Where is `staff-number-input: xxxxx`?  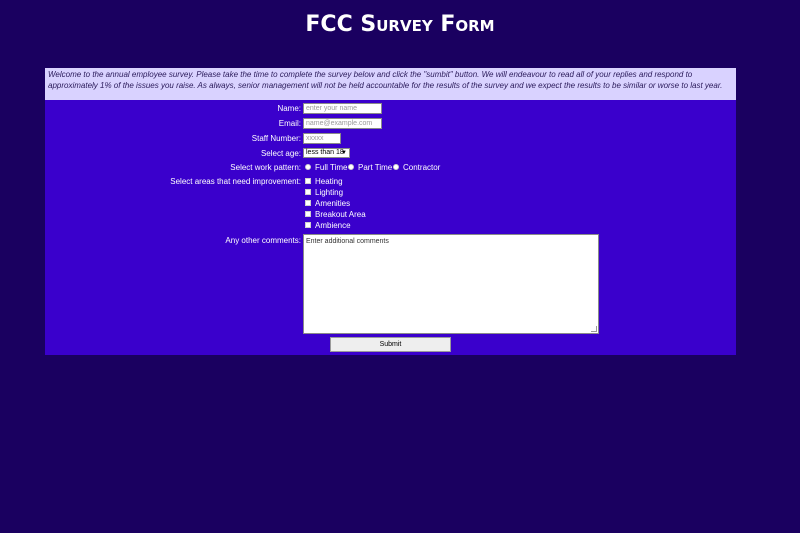 staff-number-input: xxxxx is located at coordinates (322, 138).